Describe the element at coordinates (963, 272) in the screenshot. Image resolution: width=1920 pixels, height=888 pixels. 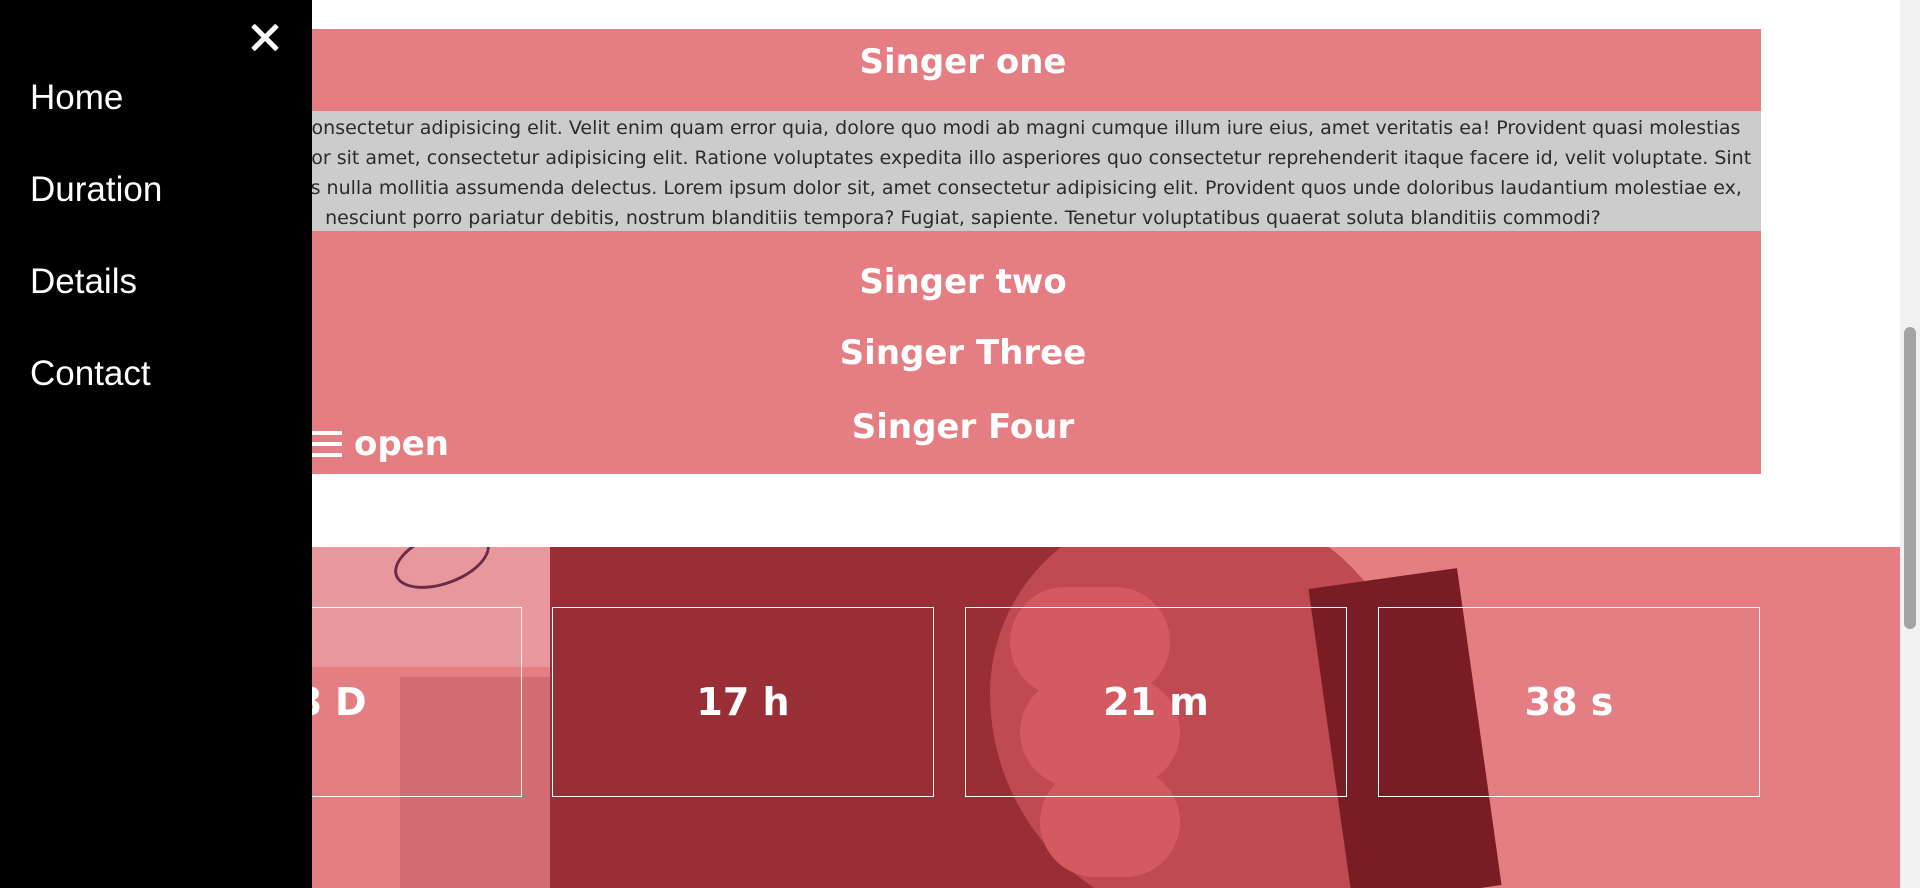
I see `accordion-header-singer-two: Singer two` at that location.